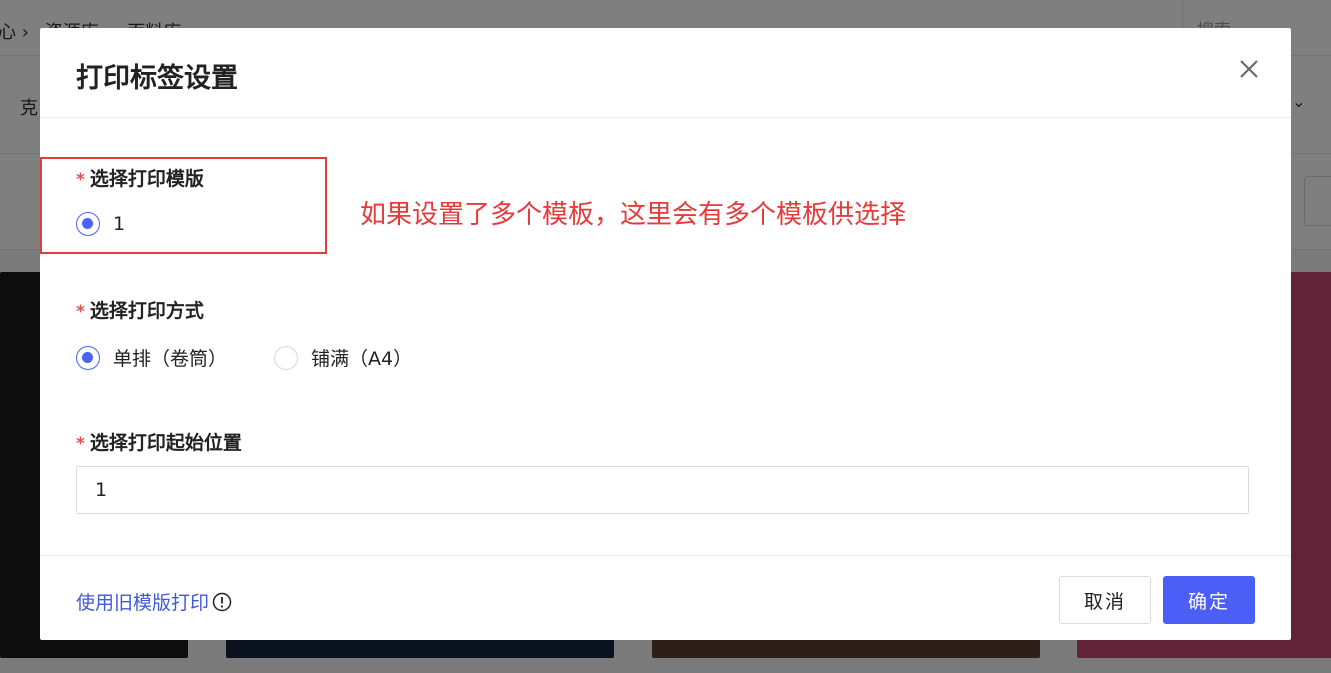 This screenshot has width=1331, height=673. I want to click on modal-title: 打印标签设置, so click(157, 78).